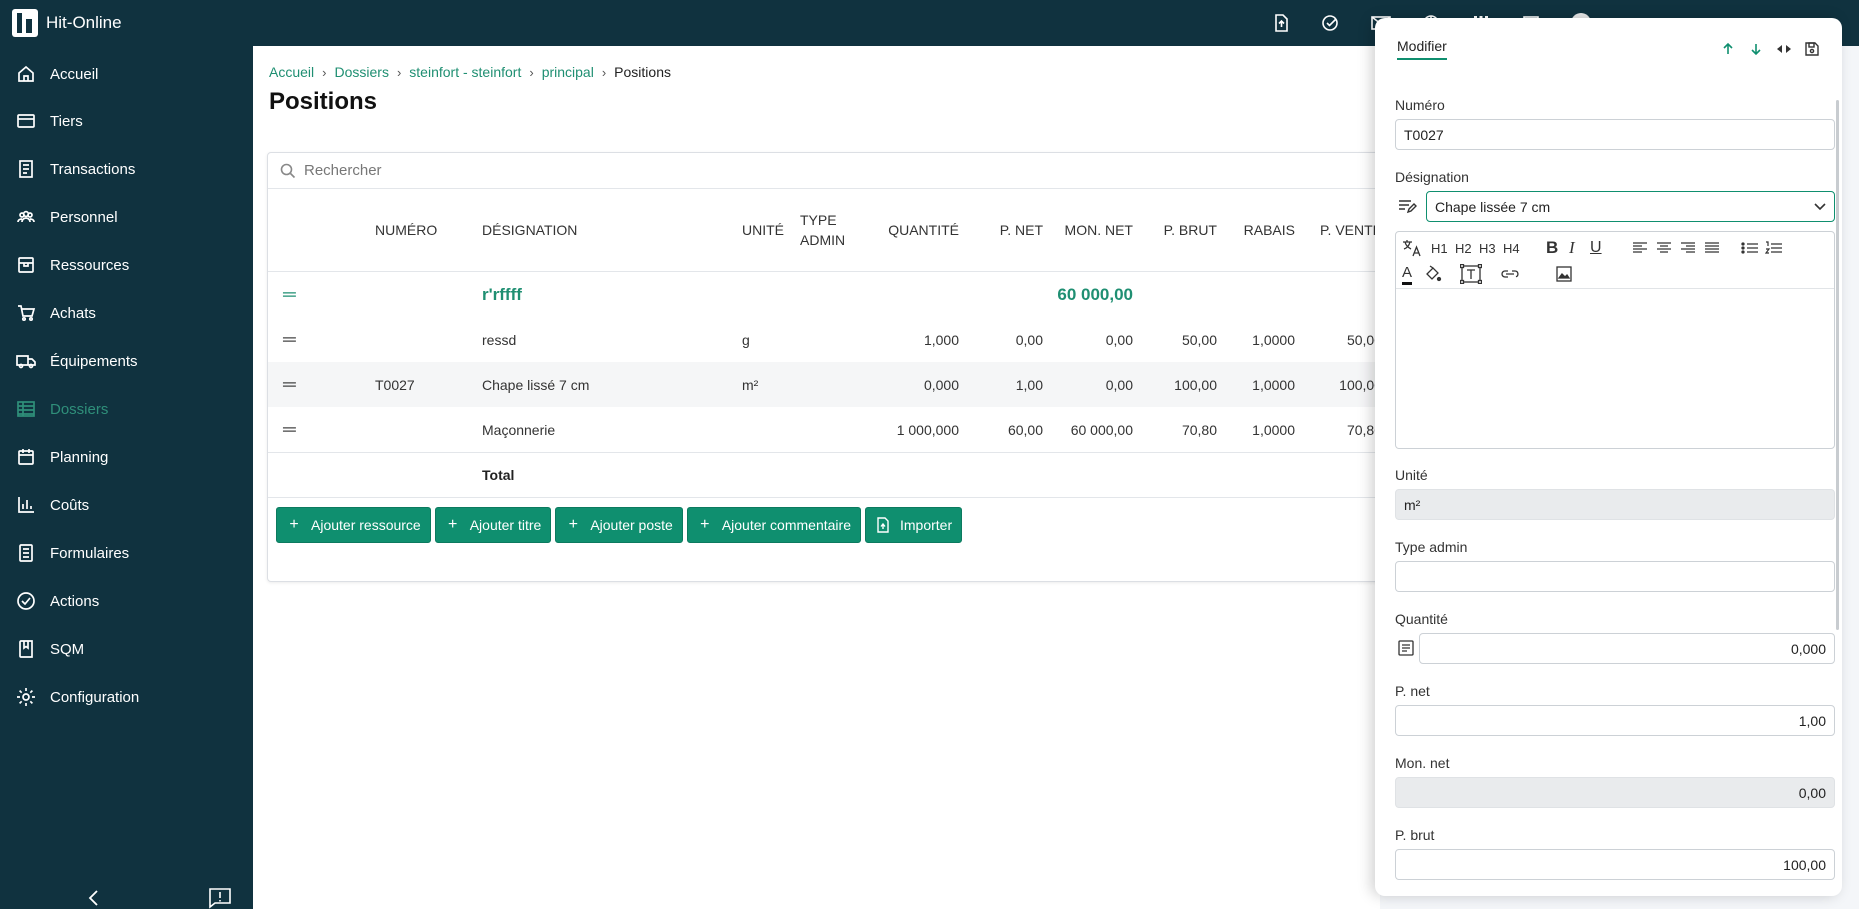 The width and height of the screenshot is (1859, 909). I want to click on arrow-up-icon, so click(1728, 49).